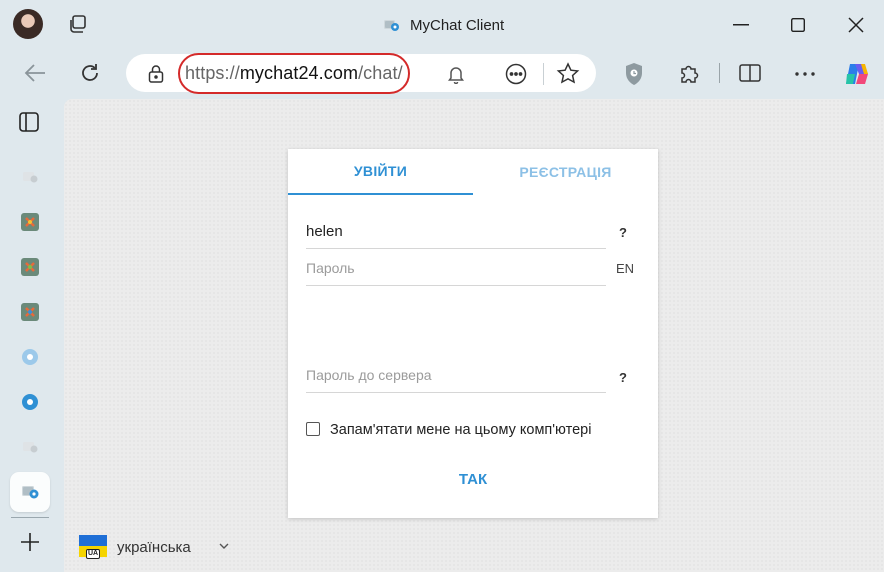  Describe the element at coordinates (625, 268) in the screenshot. I see `keyboard-layout-indicator: EN` at that location.